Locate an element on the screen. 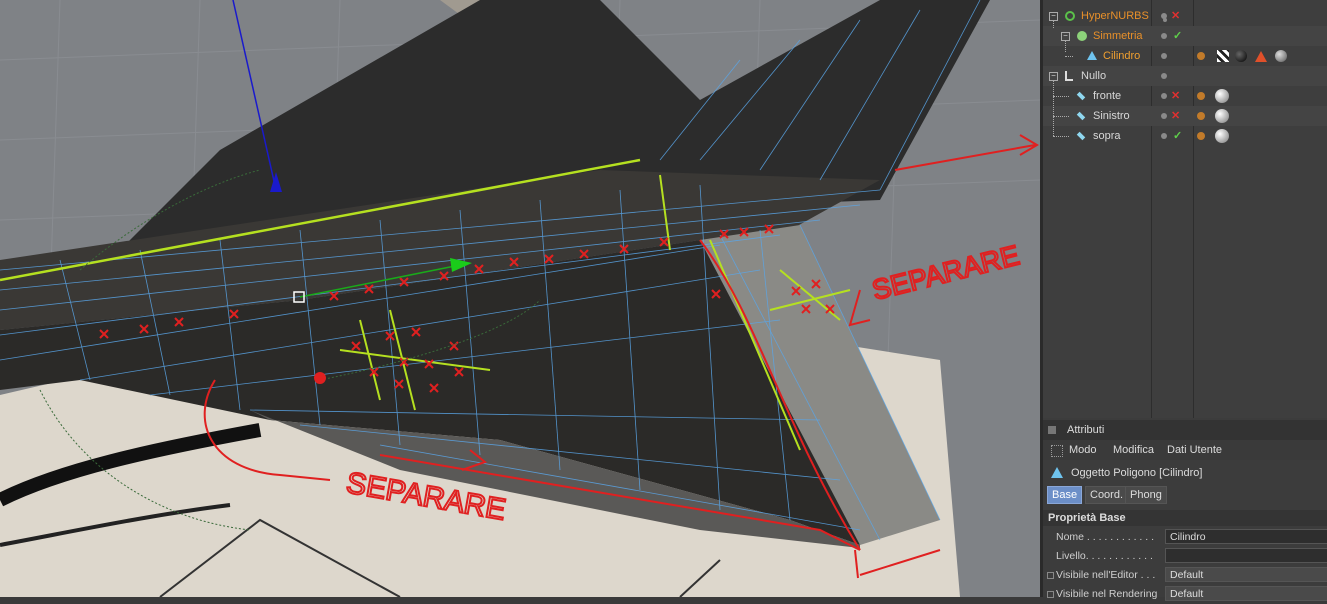 The width and height of the screenshot is (1327, 604). object-name: HyperNURBS is located at coordinates (1115, 16).